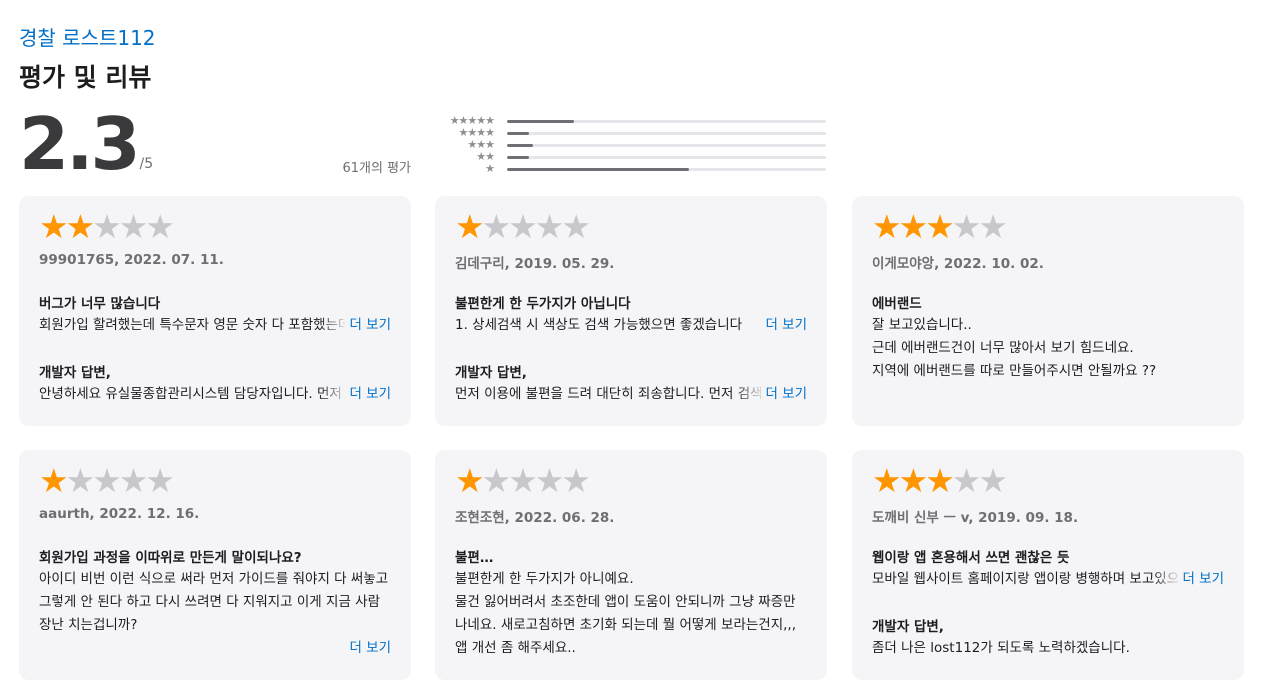 The image size is (1282, 697). Describe the element at coordinates (119, 514) in the screenshot. I see `review-author-date: aaurth, 2022. 12. 16.` at that location.